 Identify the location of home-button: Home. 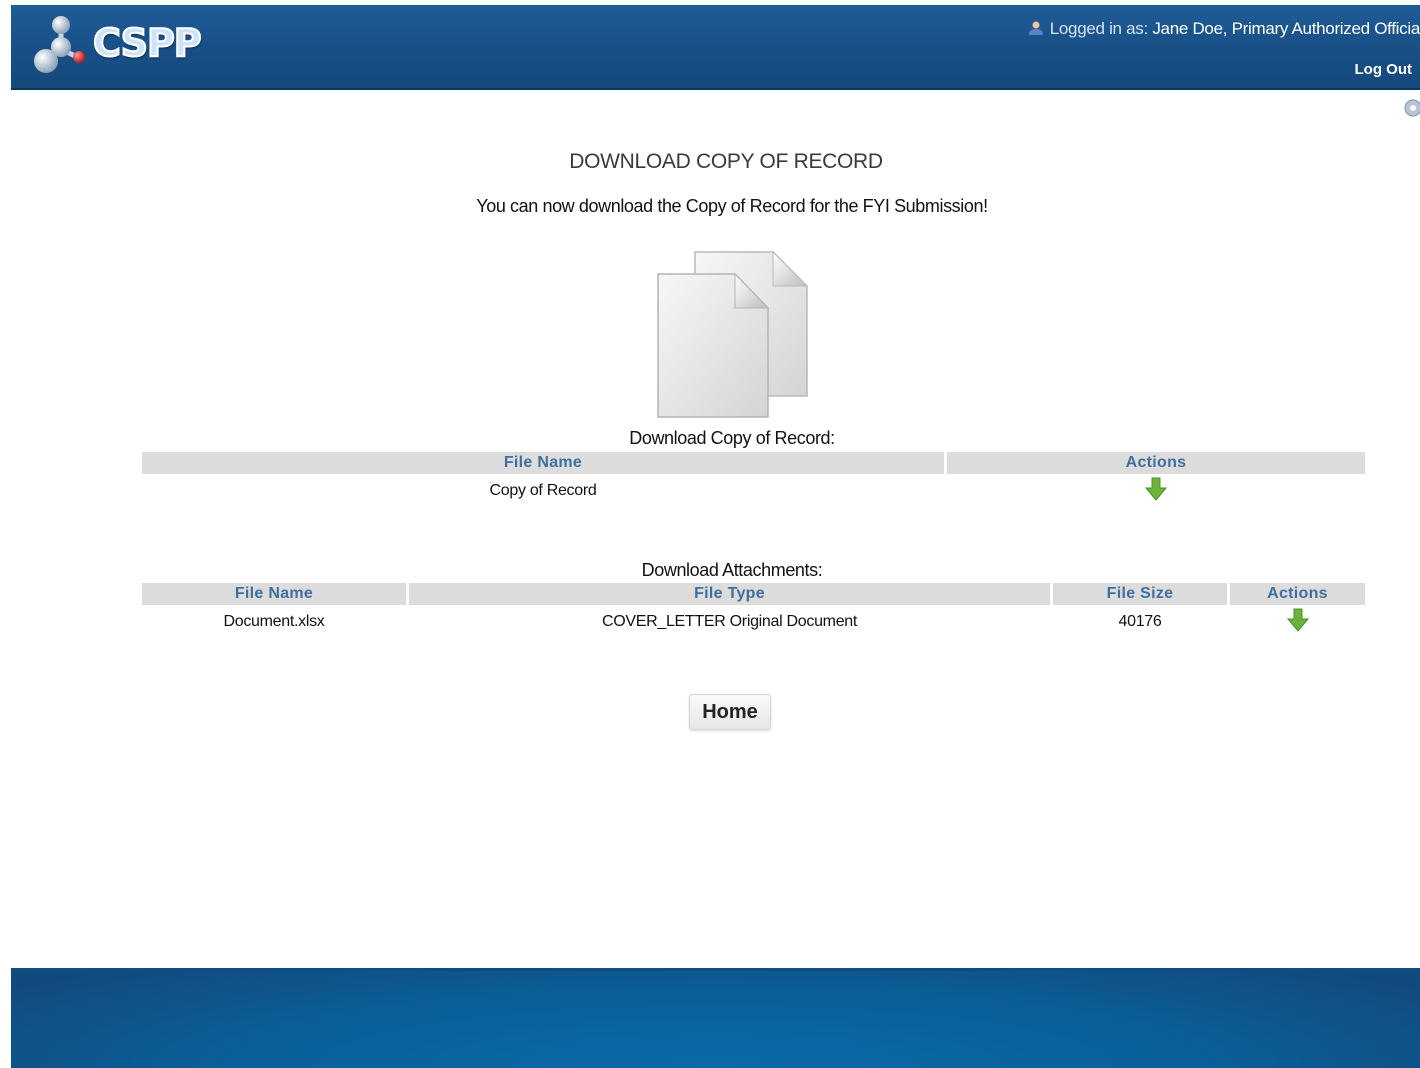
(730, 712).